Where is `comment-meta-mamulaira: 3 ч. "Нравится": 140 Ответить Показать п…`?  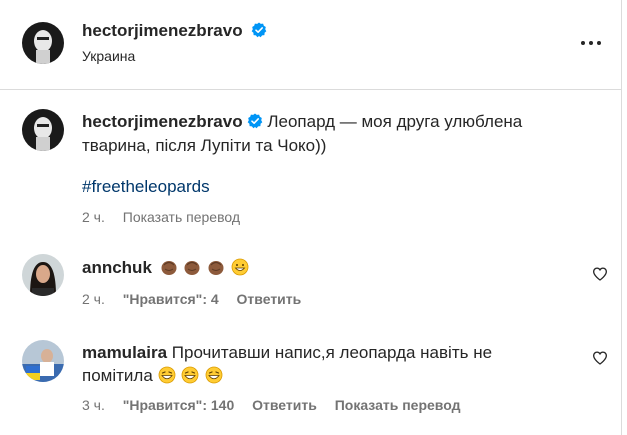 comment-meta-mamulaira: 3 ч. "Нравится": 140 Ответить Показать п… is located at coordinates (278, 405).